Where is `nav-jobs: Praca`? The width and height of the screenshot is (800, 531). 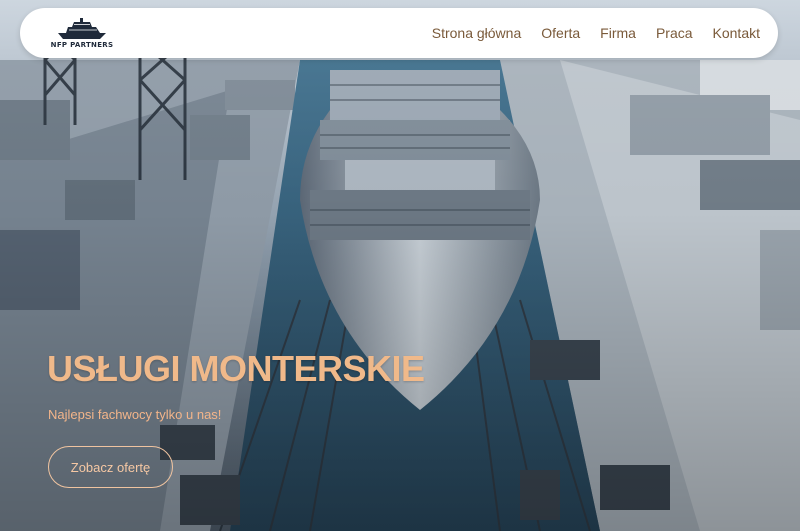 nav-jobs: Praca is located at coordinates (674, 33).